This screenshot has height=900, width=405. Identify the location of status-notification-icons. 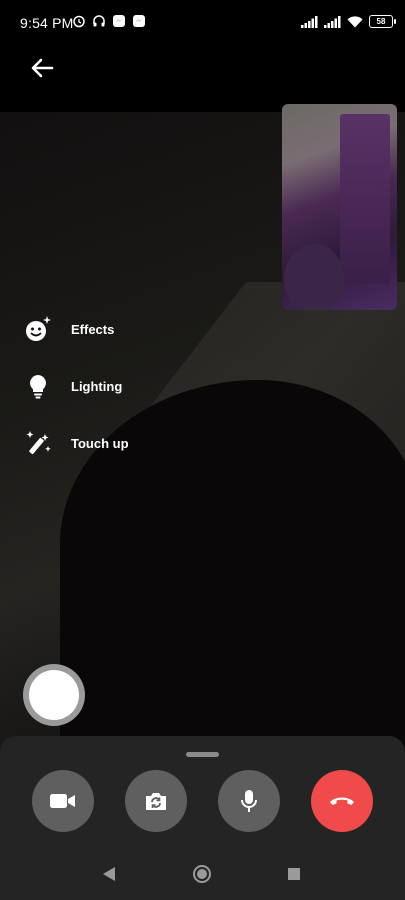
(109, 21).